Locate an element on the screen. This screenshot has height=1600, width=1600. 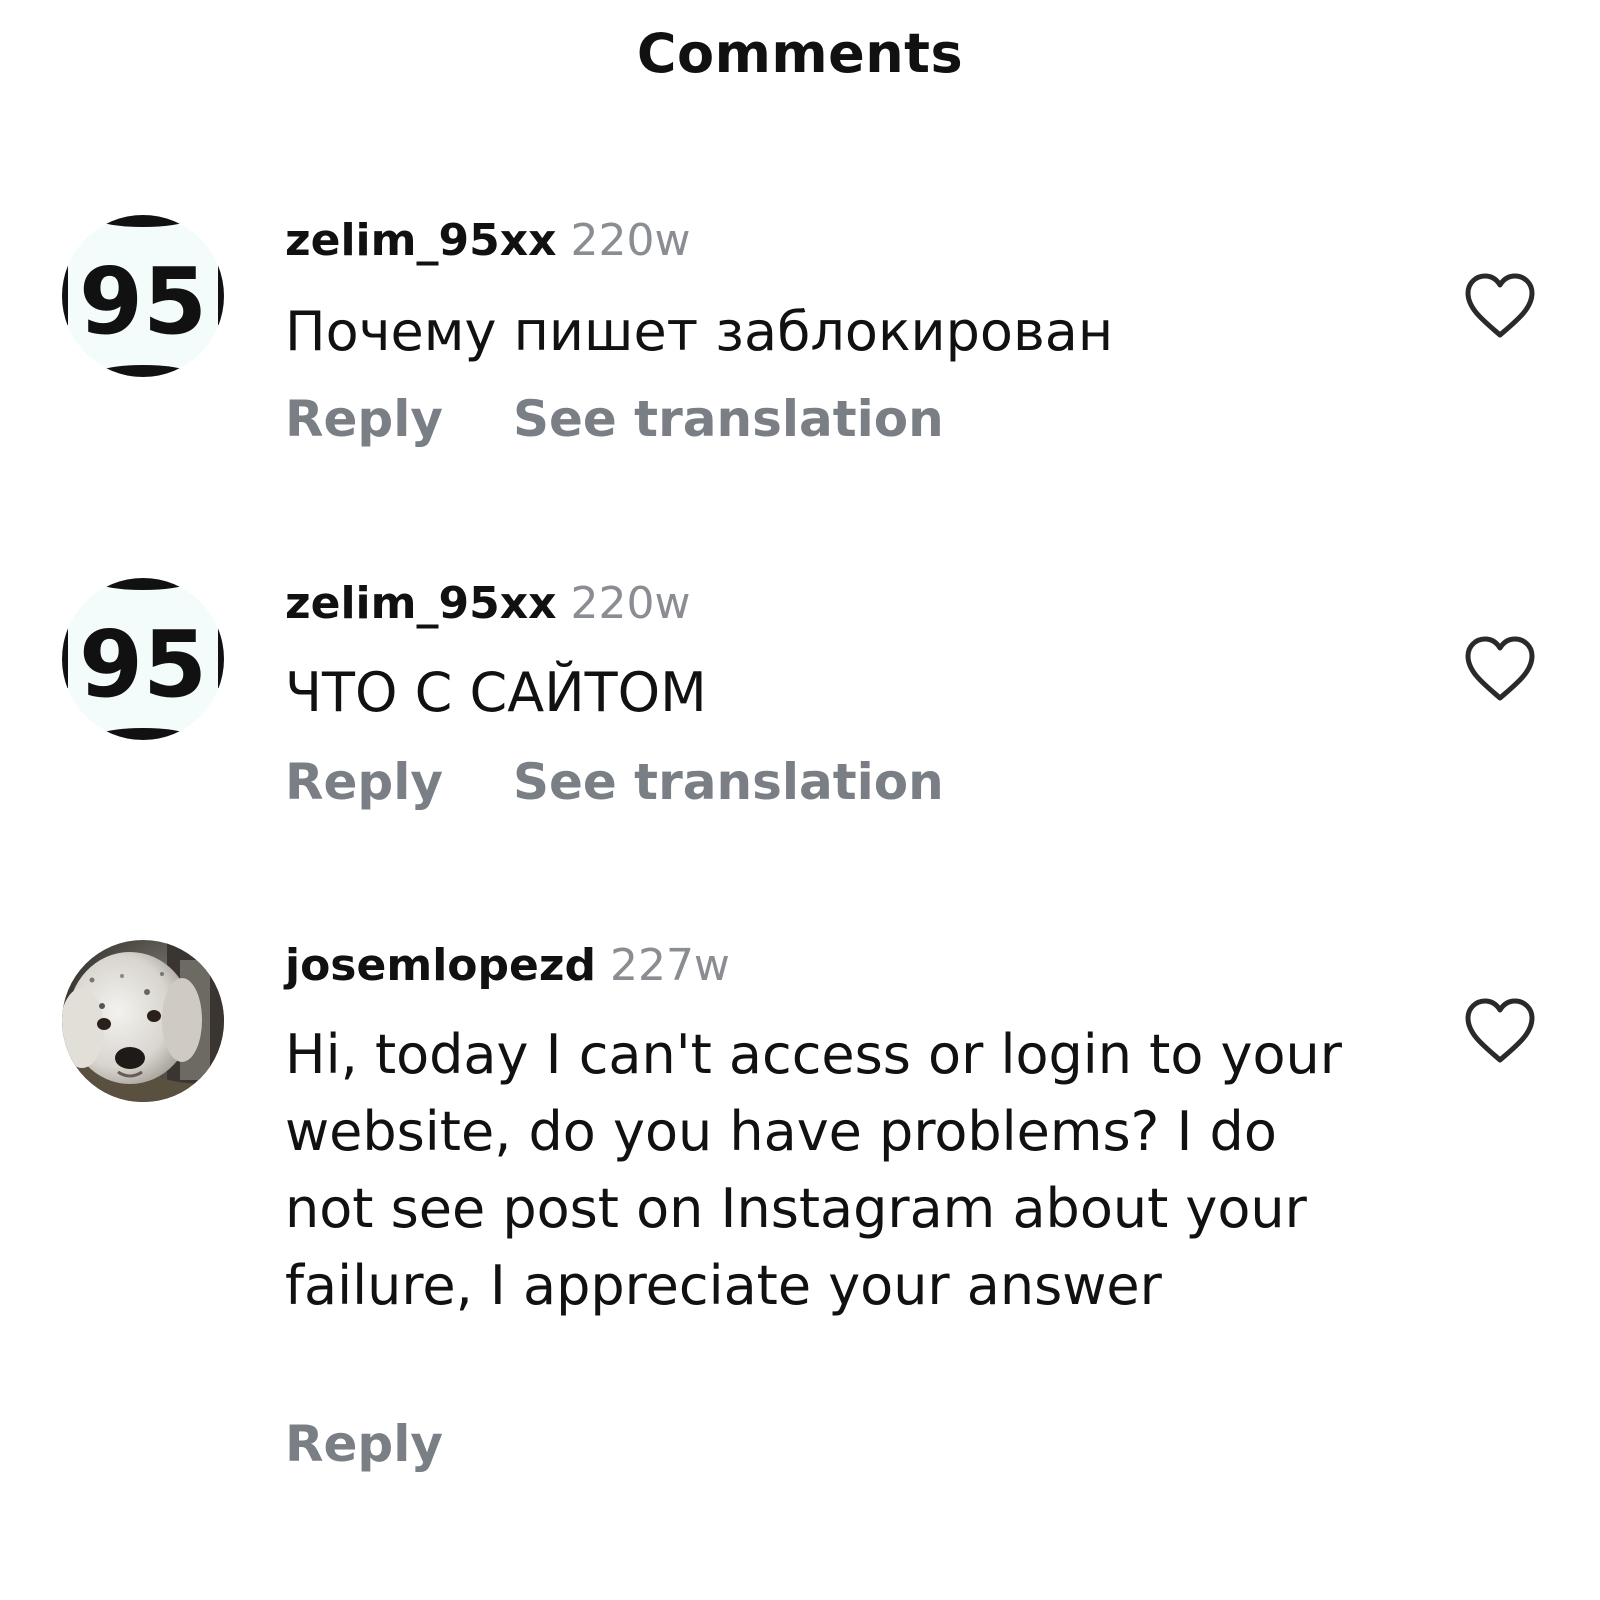
page-title: Comments is located at coordinates (800, 53).